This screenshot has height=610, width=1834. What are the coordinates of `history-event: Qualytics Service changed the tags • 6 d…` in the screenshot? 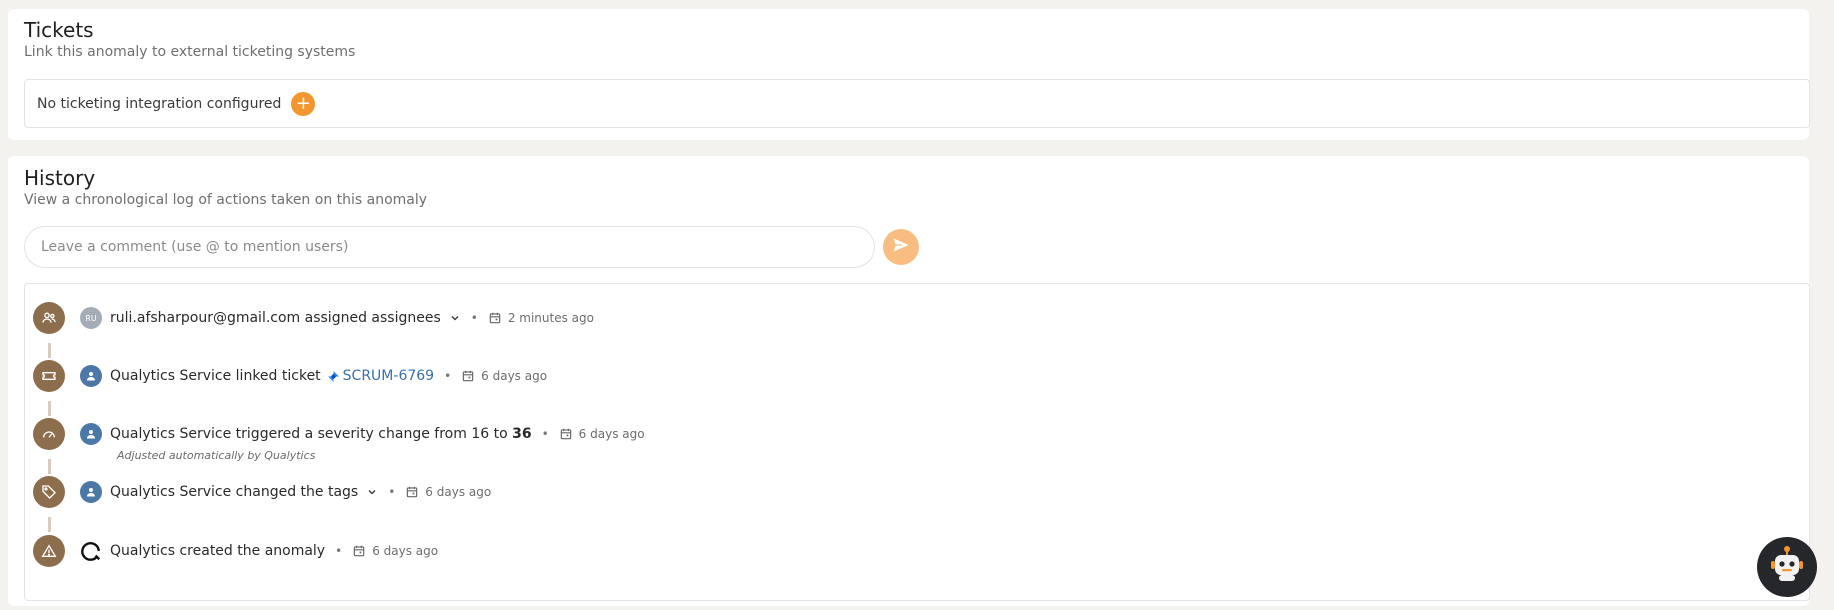 It's located at (262, 492).